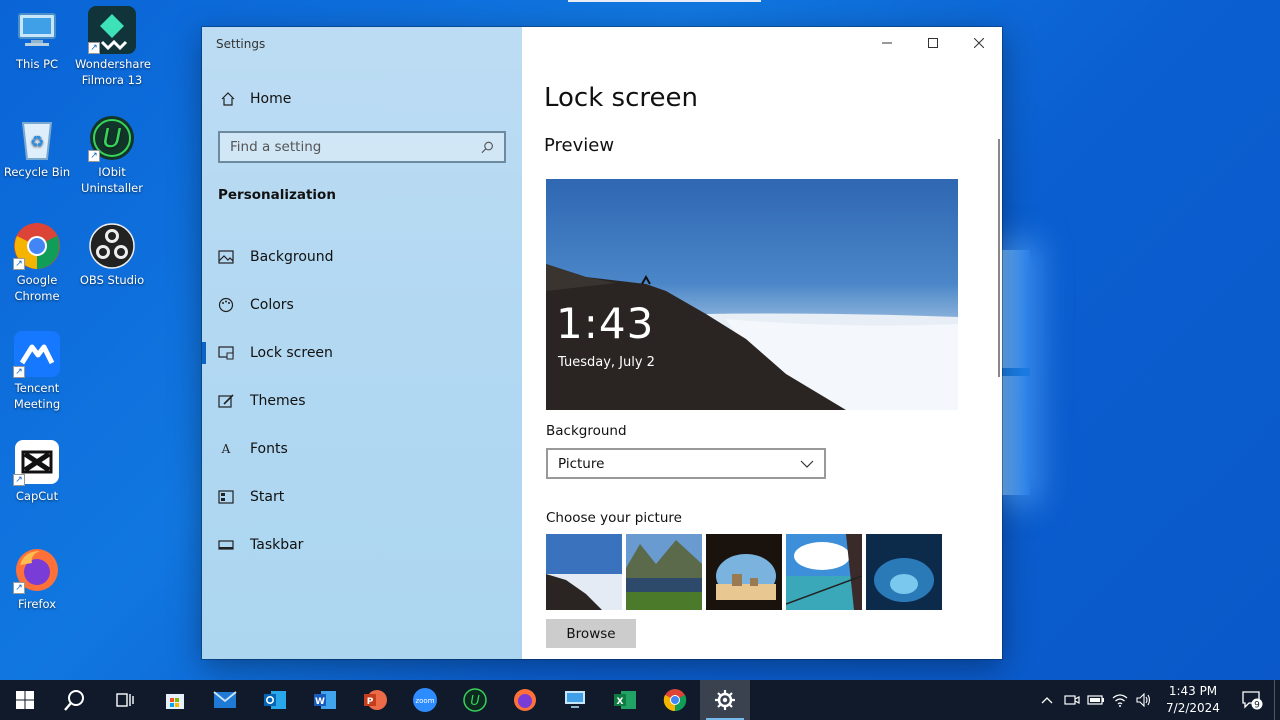  I want to click on taskbar-firefox, so click(525, 700).